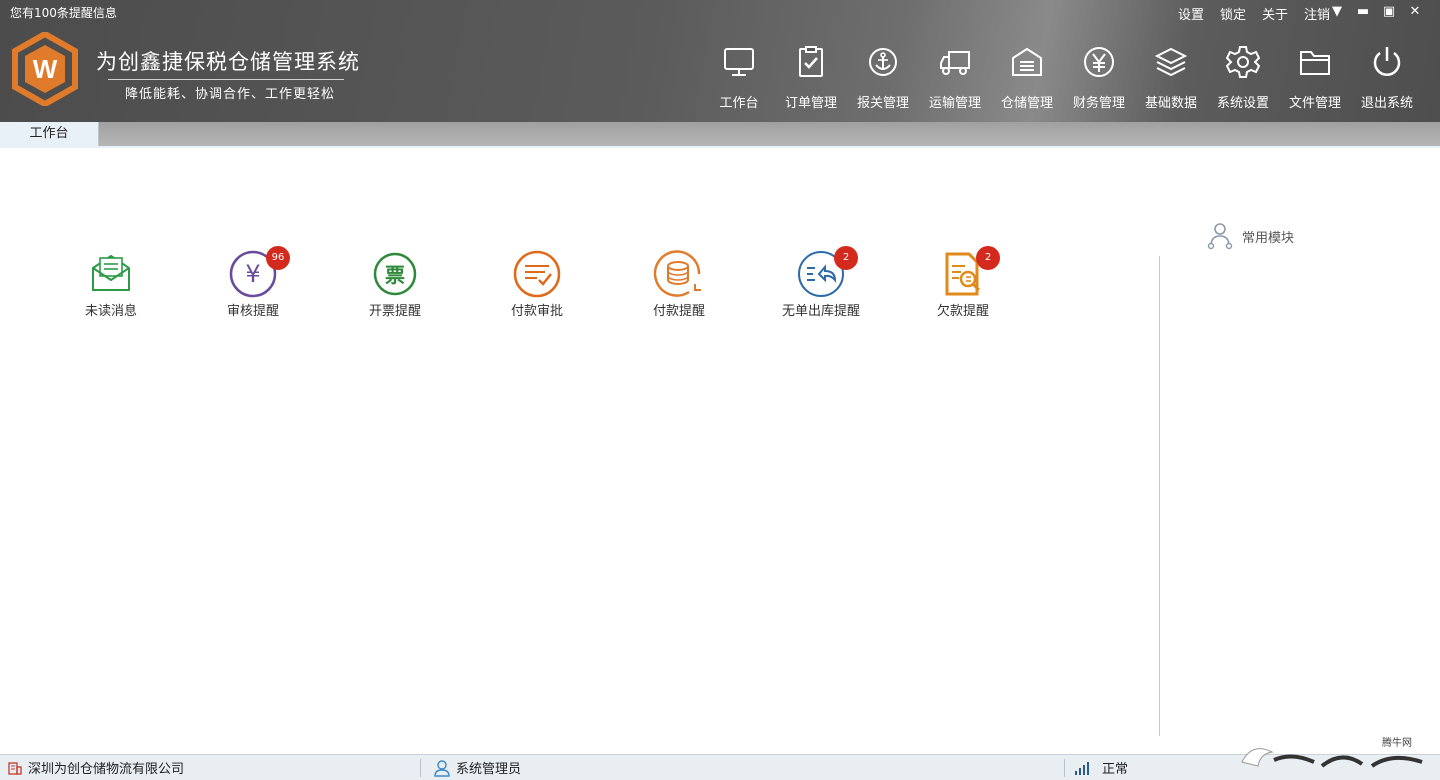 This screenshot has width=1440, height=780. What do you see at coordinates (810, 103) in the screenshot?
I see `nav-label: 订单管理` at bounding box center [810, 103].